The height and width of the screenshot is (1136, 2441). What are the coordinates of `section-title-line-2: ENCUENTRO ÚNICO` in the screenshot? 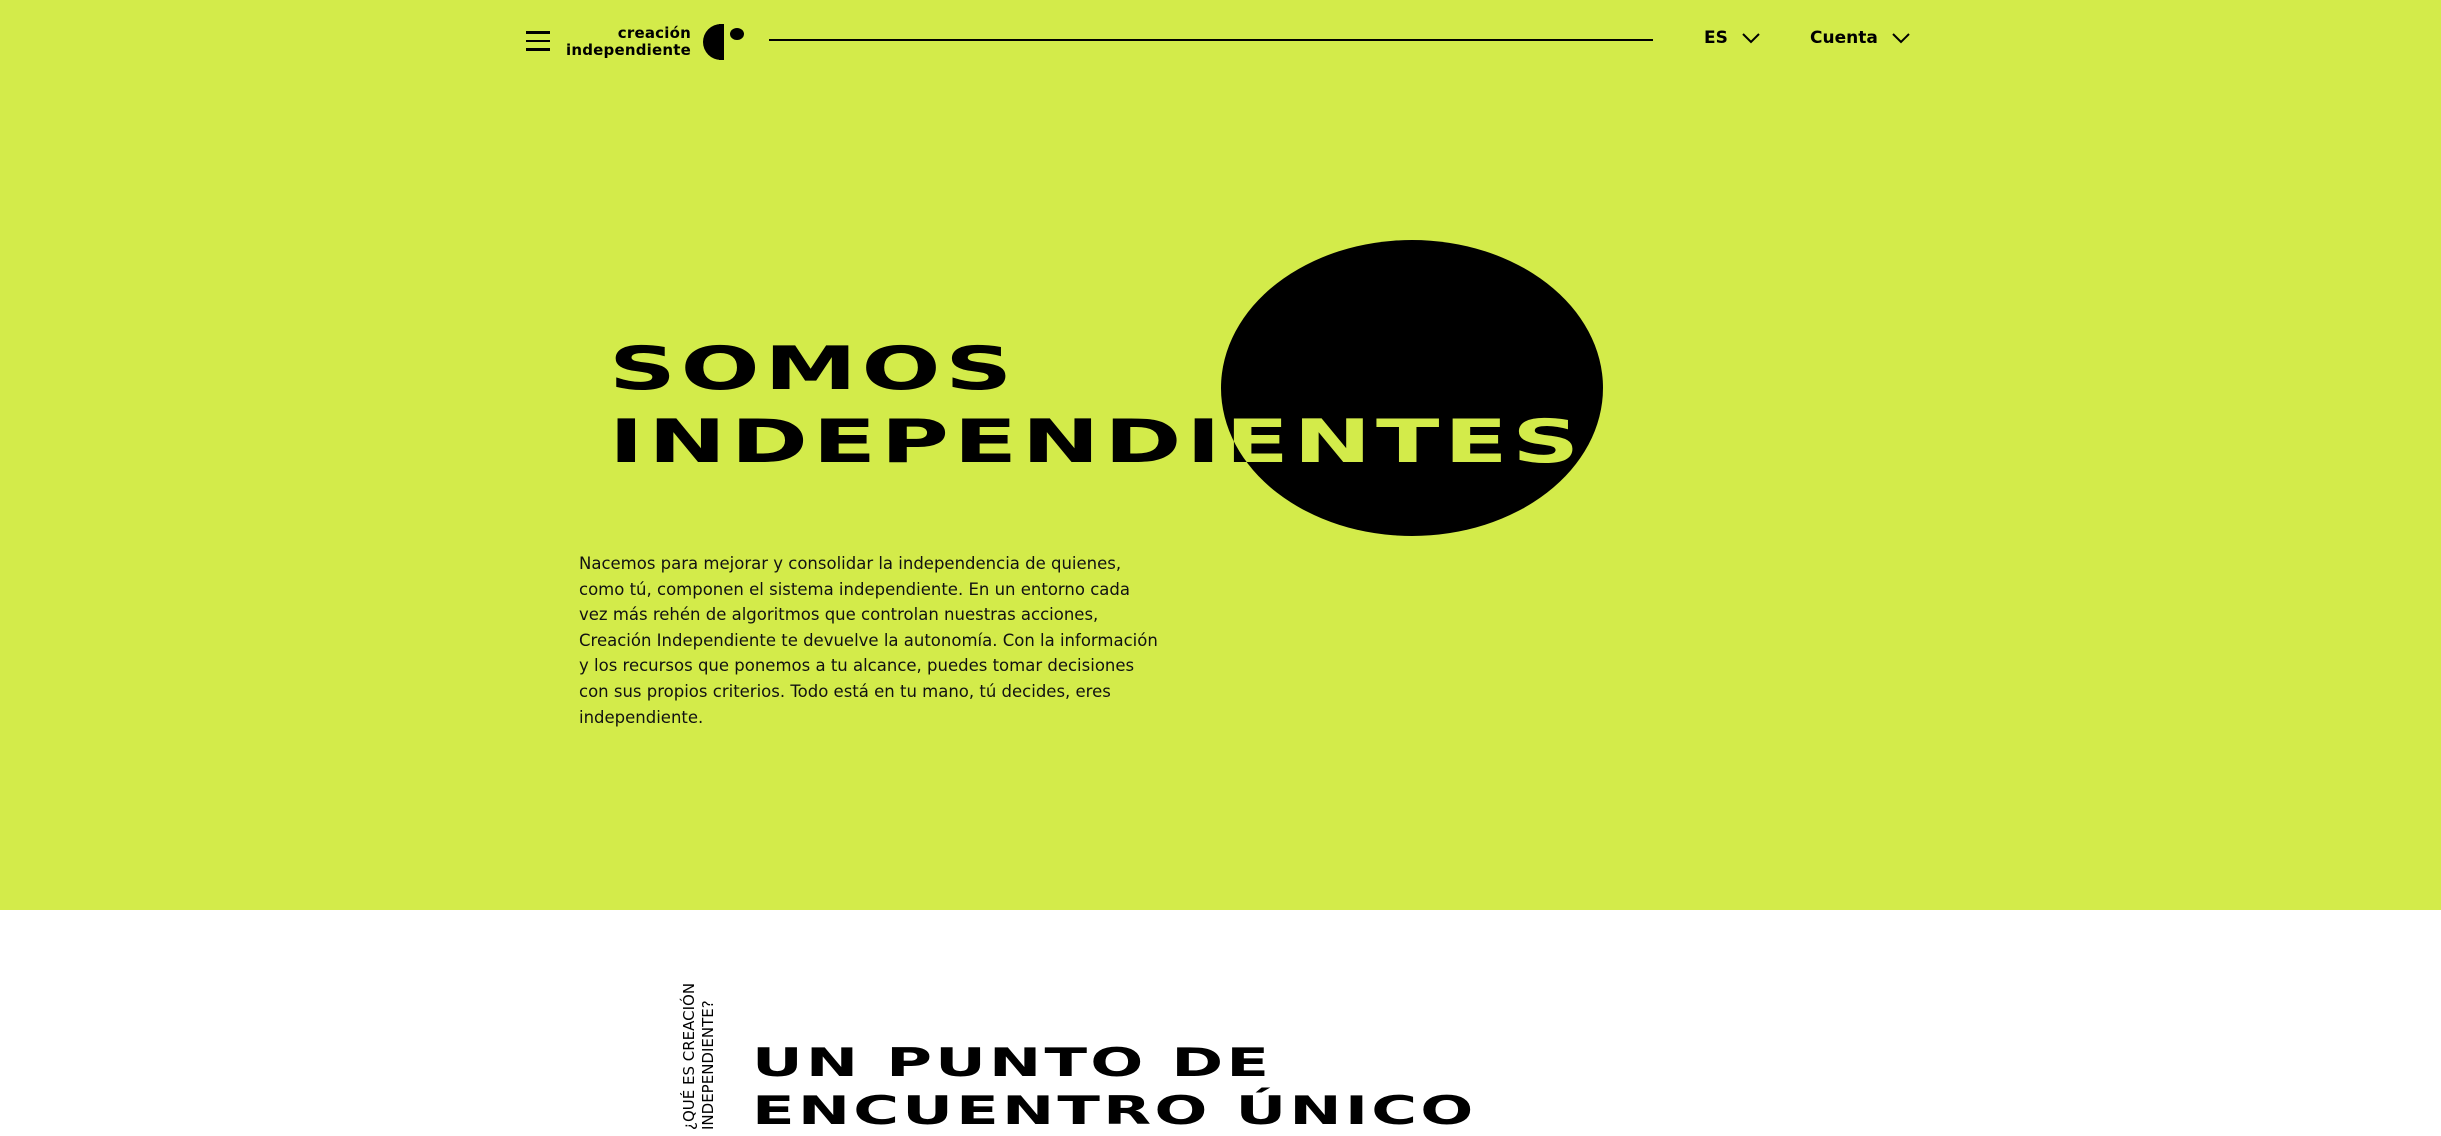 It's located at (1114, 1111).